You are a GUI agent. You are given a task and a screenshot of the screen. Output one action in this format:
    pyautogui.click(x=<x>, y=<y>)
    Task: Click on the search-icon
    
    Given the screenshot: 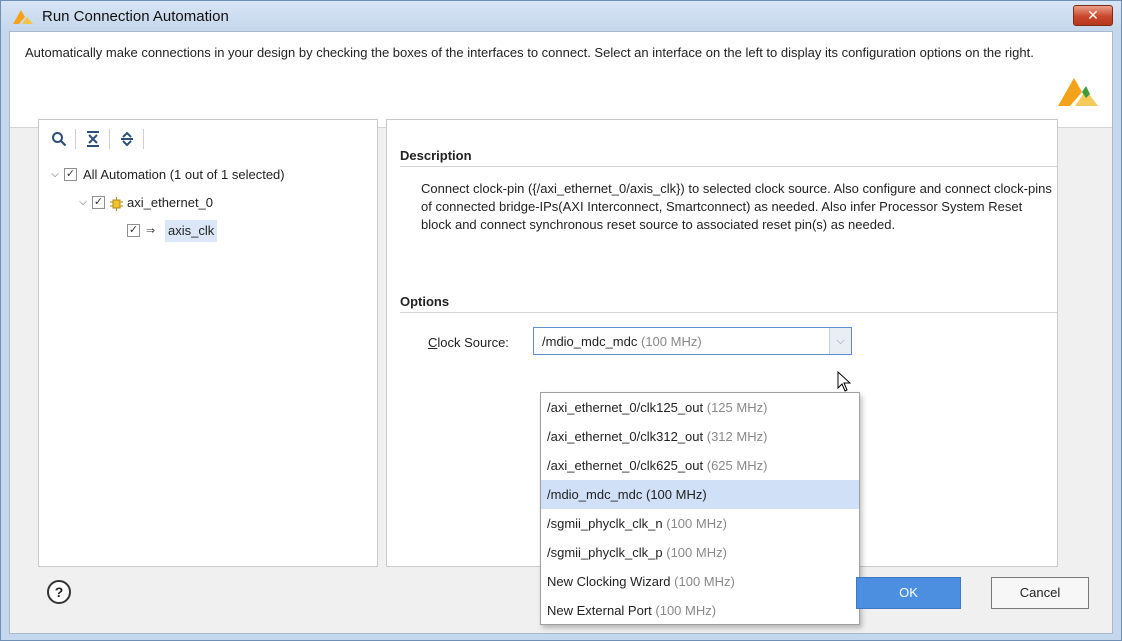 What is the action you would take?
    pyautogui.click(x=59, y=139)
    